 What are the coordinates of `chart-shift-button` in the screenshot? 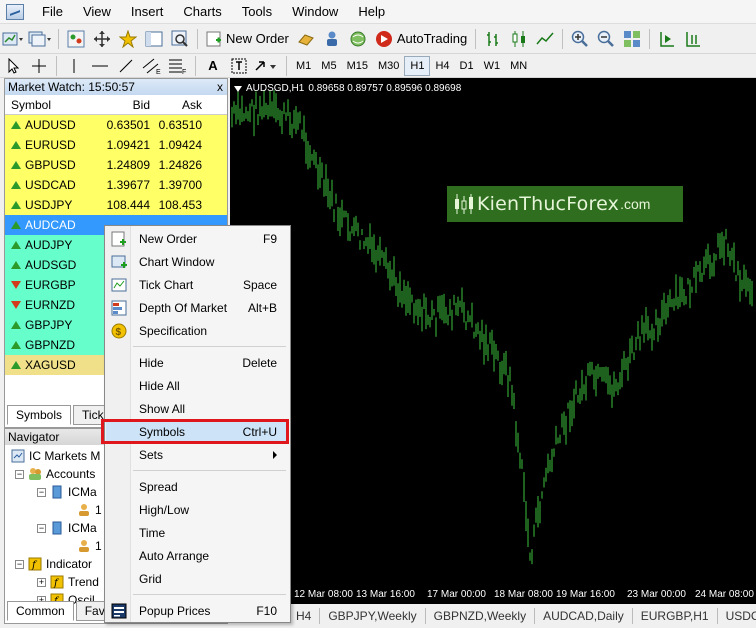 It's located at (693, 39).